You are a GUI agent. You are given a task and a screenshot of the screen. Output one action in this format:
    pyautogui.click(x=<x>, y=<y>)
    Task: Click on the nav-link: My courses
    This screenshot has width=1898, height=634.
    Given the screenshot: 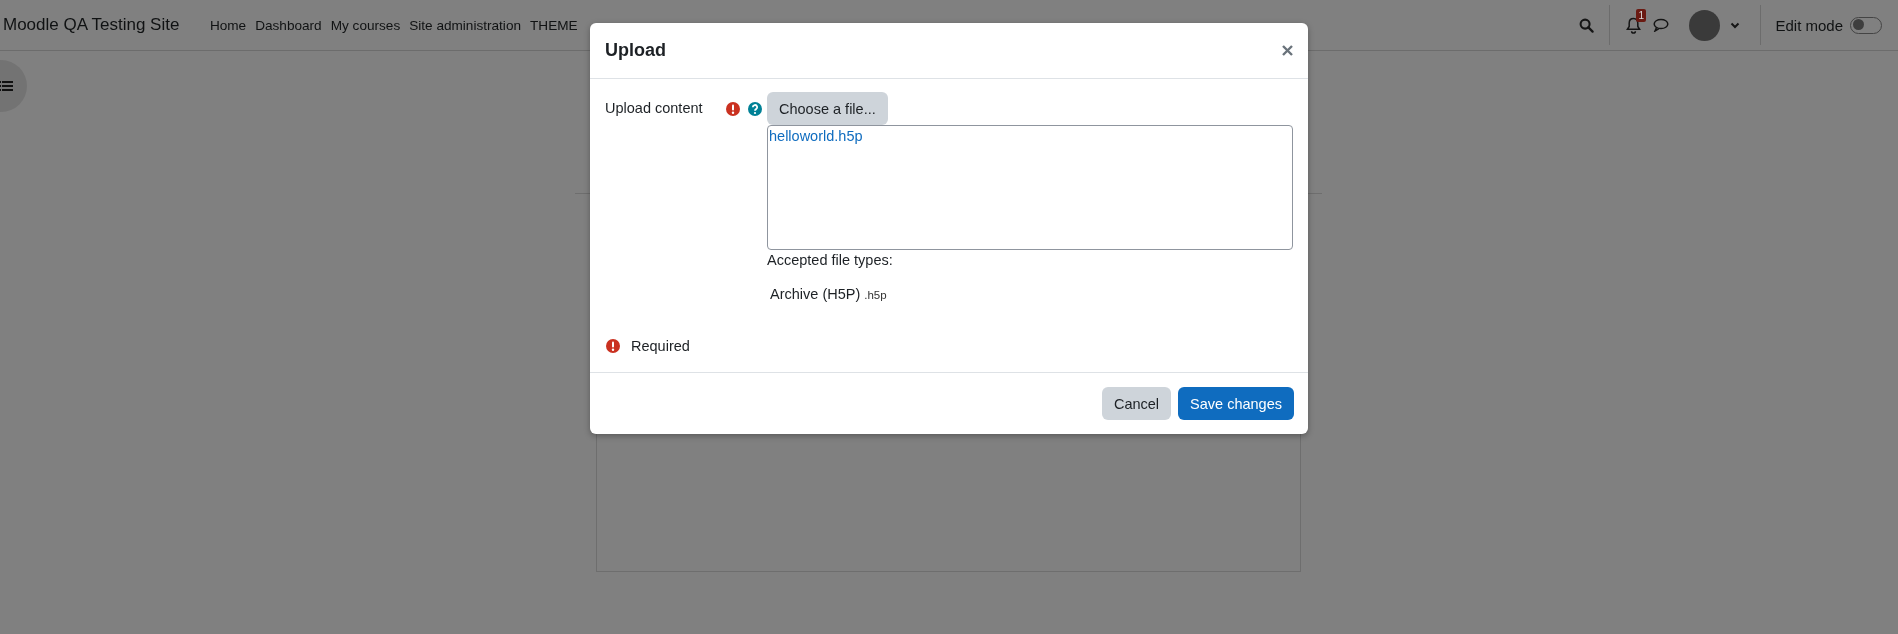 What is the action you would take?
    pyautogui.click(x=365, y=25)
    